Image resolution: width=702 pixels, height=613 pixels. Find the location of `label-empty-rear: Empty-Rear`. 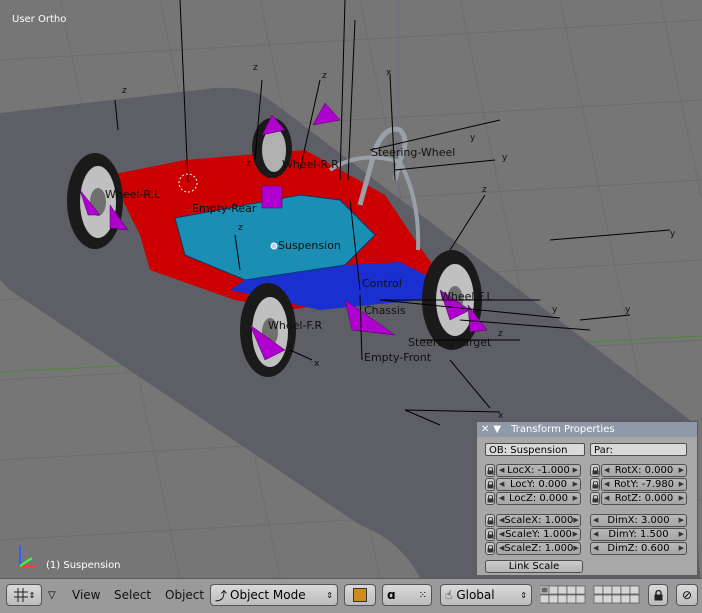

label-empty-rear: Empty-Rear is located at coordinates (224, 208).